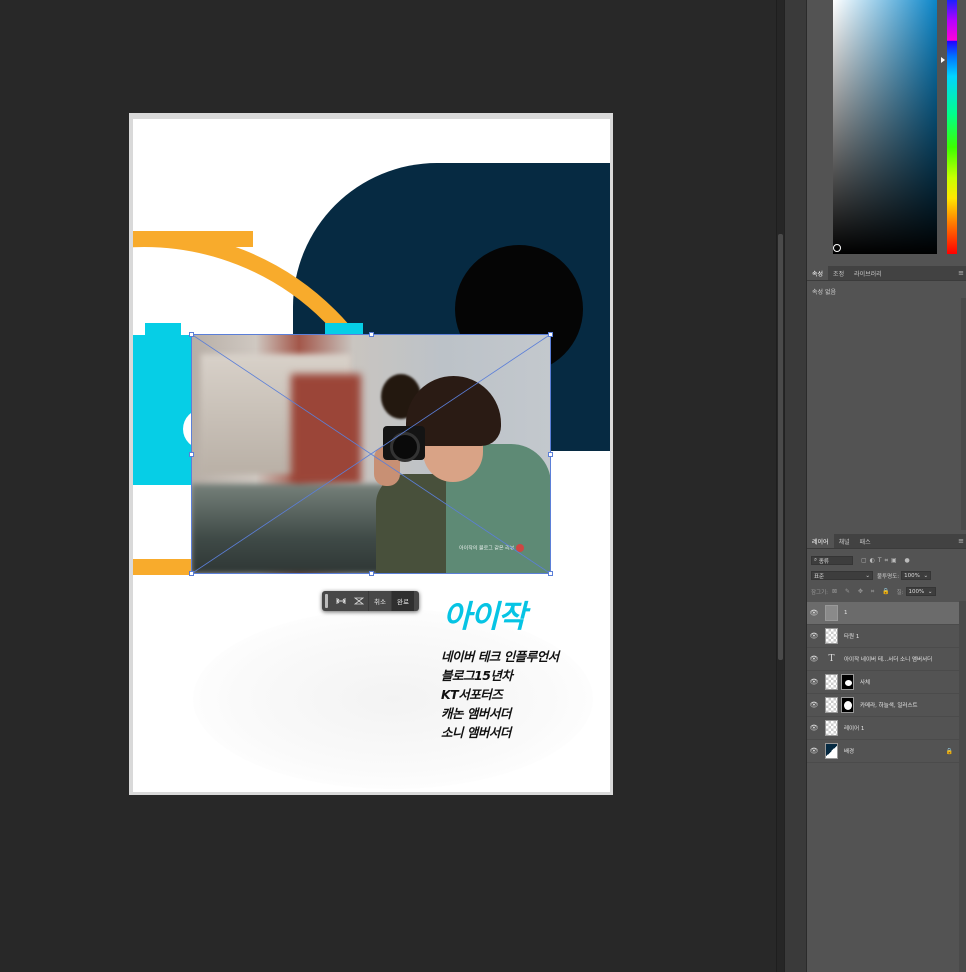  What do you see at coordinates (963, 414) in the screenshot?
I see `properties-scrollbar` at bounding box center [963, 414].